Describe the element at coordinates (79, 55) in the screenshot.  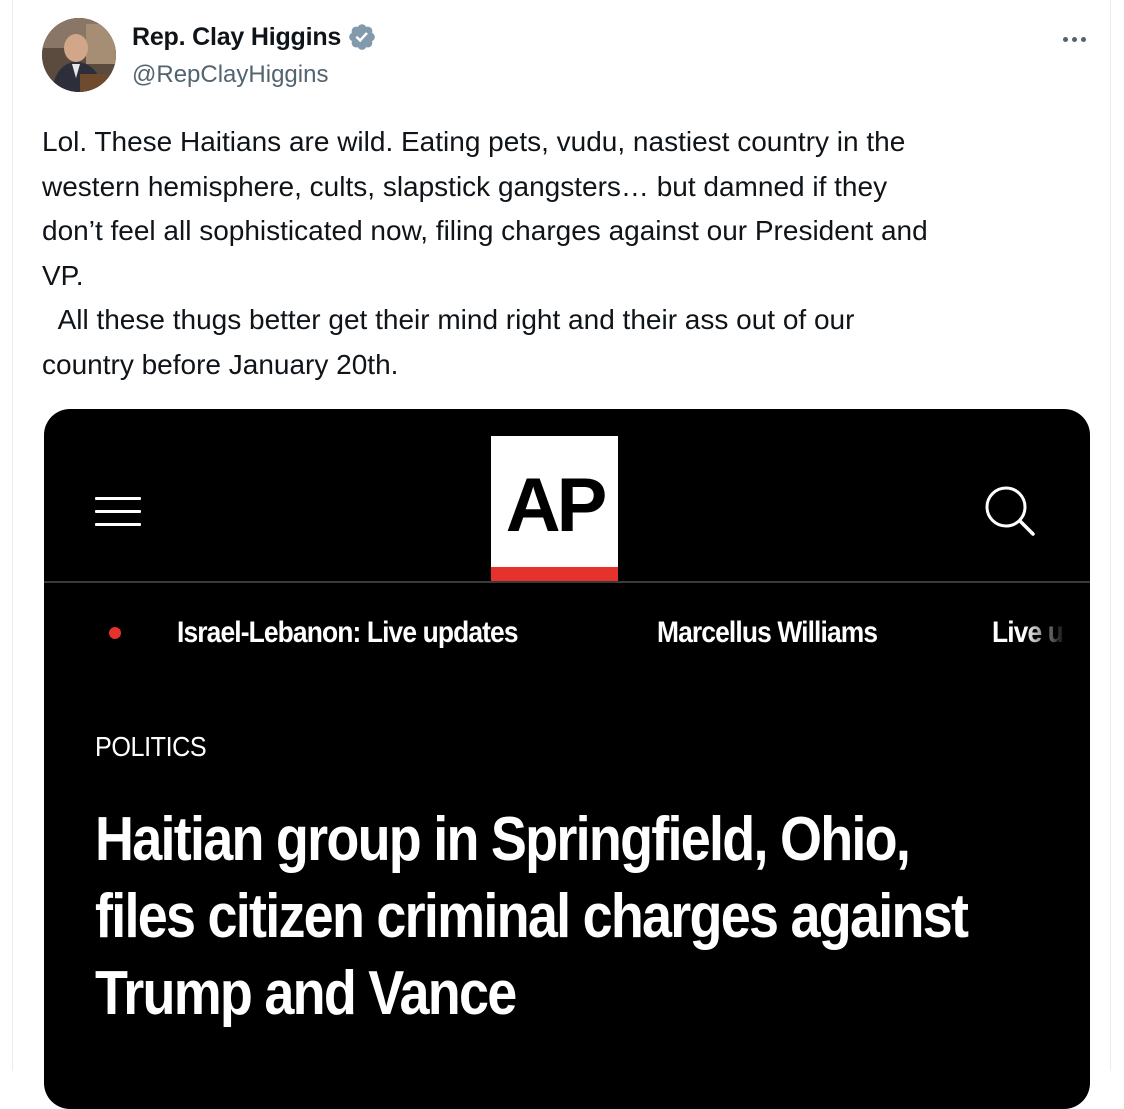
I see `author-avatar` at that location.